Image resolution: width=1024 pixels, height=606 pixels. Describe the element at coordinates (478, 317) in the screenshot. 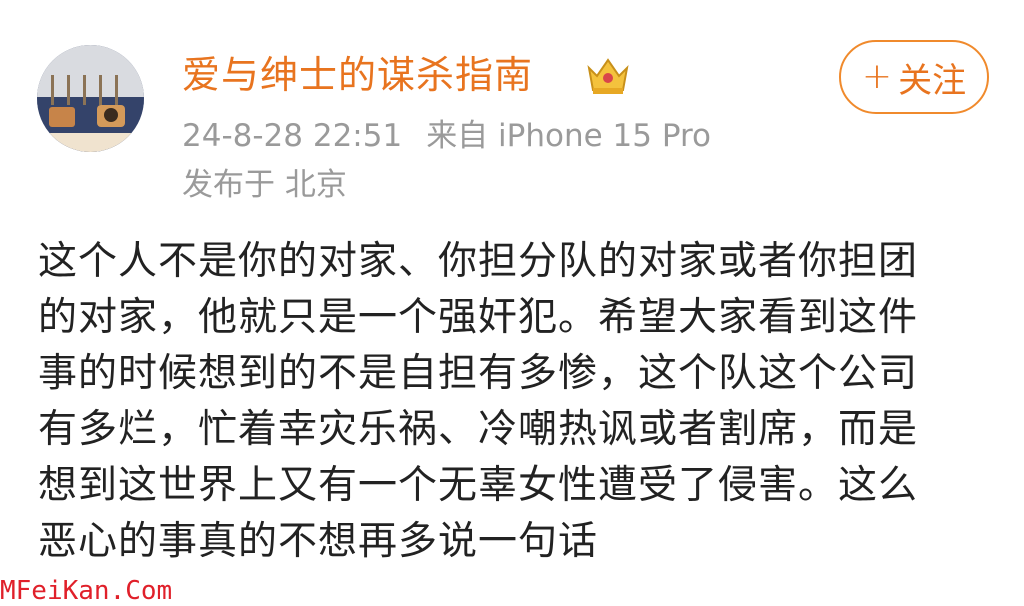

I see `content-line: 的对家，他就只是一个强奸犯。希望大家看到这件` at that location.